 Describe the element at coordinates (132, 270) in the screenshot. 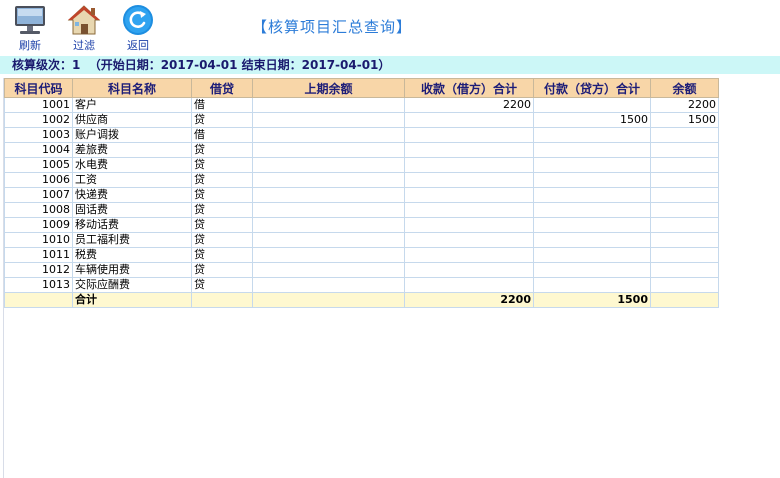

I see `cell-name: 车辆使用费` at that location.